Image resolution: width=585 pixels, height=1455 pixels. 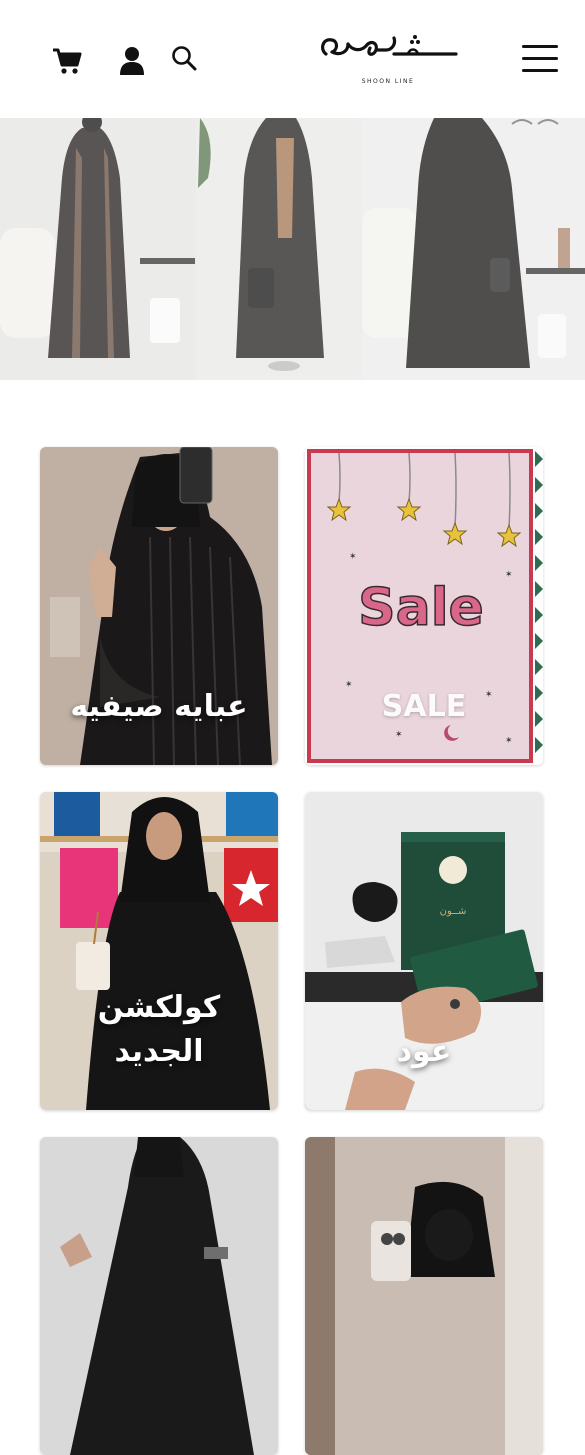 What do you see at coordinates (159, 706) in the screenshot?
I see `category-label: عبايه صيفيه` at bounding box center [159, 706].